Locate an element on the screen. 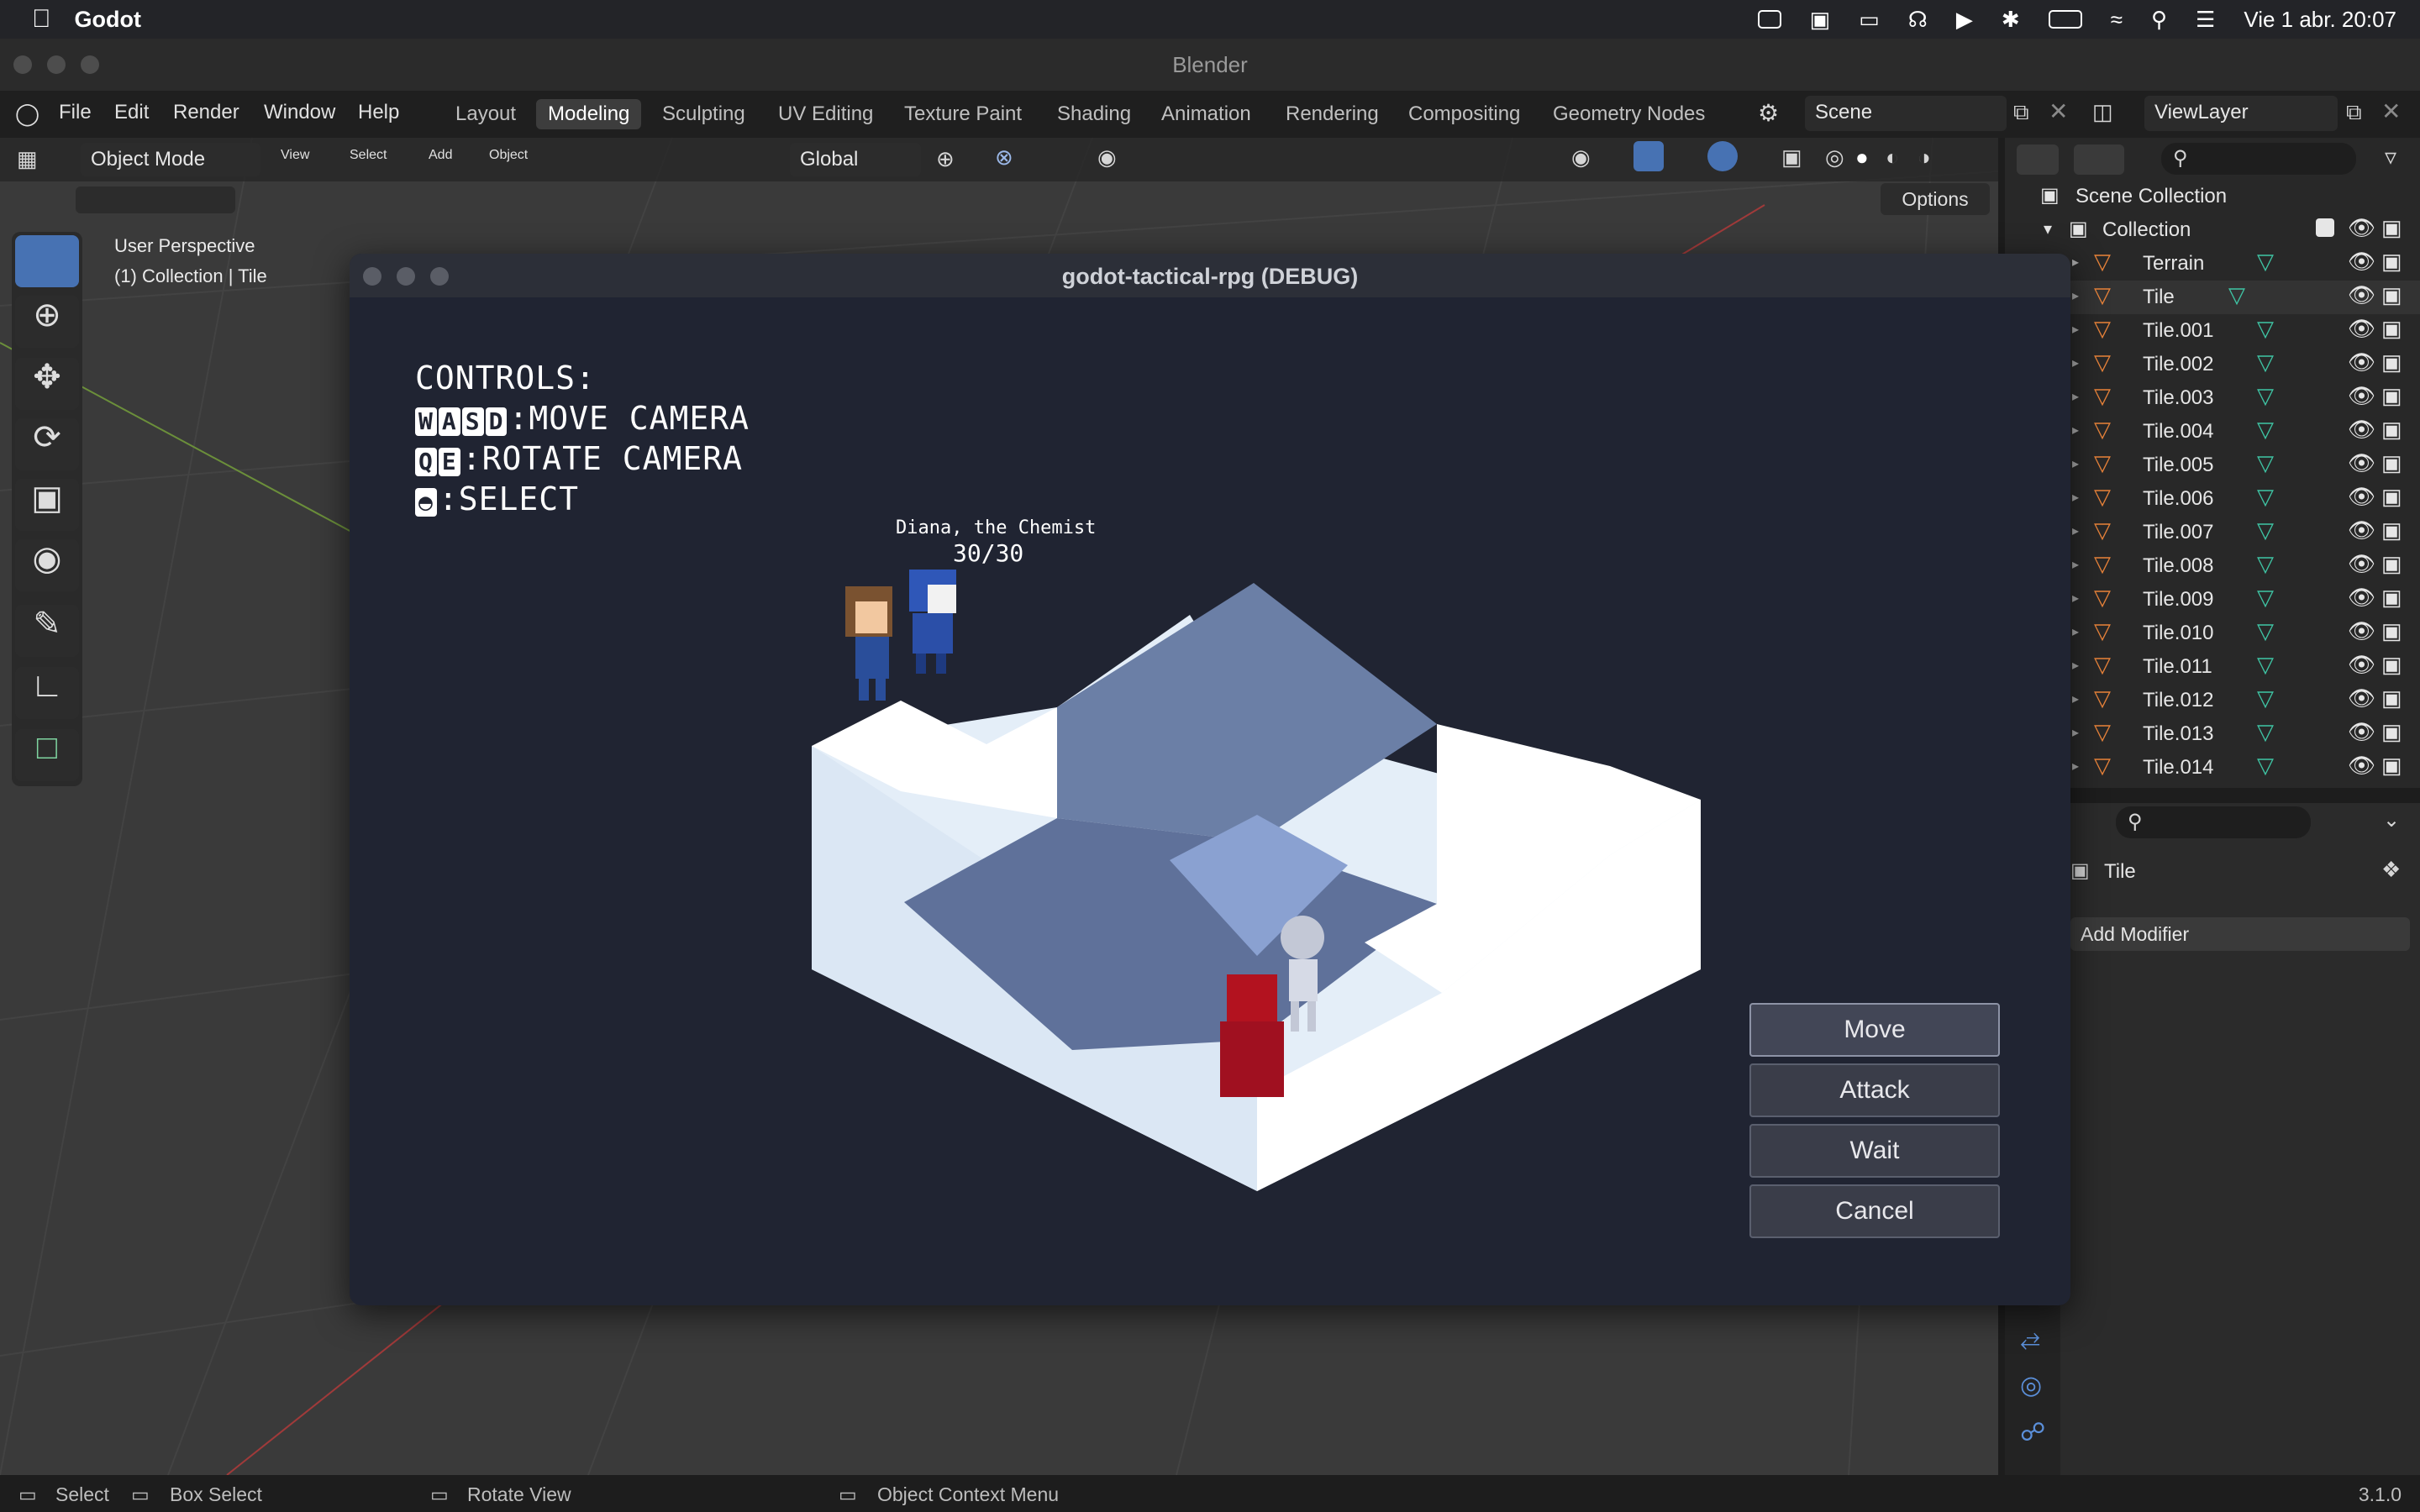 The image size is (2420, 1512). menu-edit: Edit is located at coordinates (131, 112).